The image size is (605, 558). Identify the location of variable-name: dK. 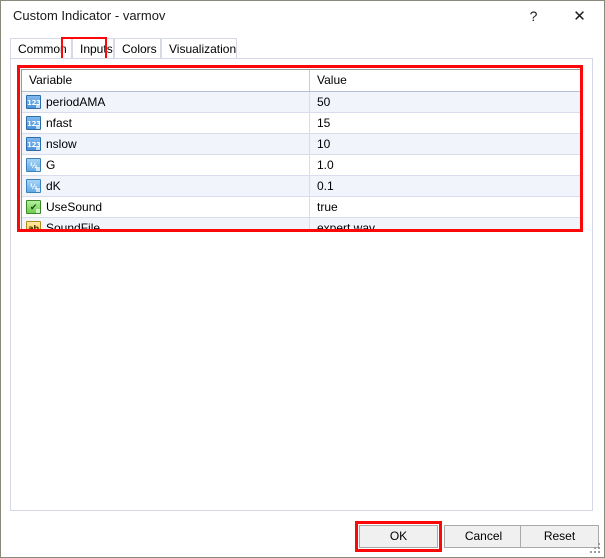
(53, 186).